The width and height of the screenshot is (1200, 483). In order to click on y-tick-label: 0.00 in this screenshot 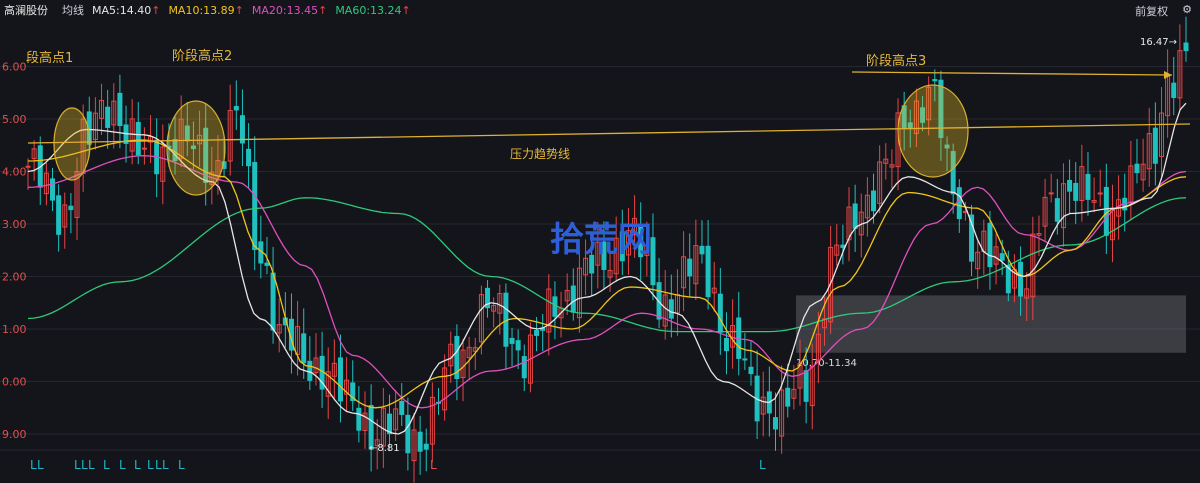, I will do `click(14, 382)`.